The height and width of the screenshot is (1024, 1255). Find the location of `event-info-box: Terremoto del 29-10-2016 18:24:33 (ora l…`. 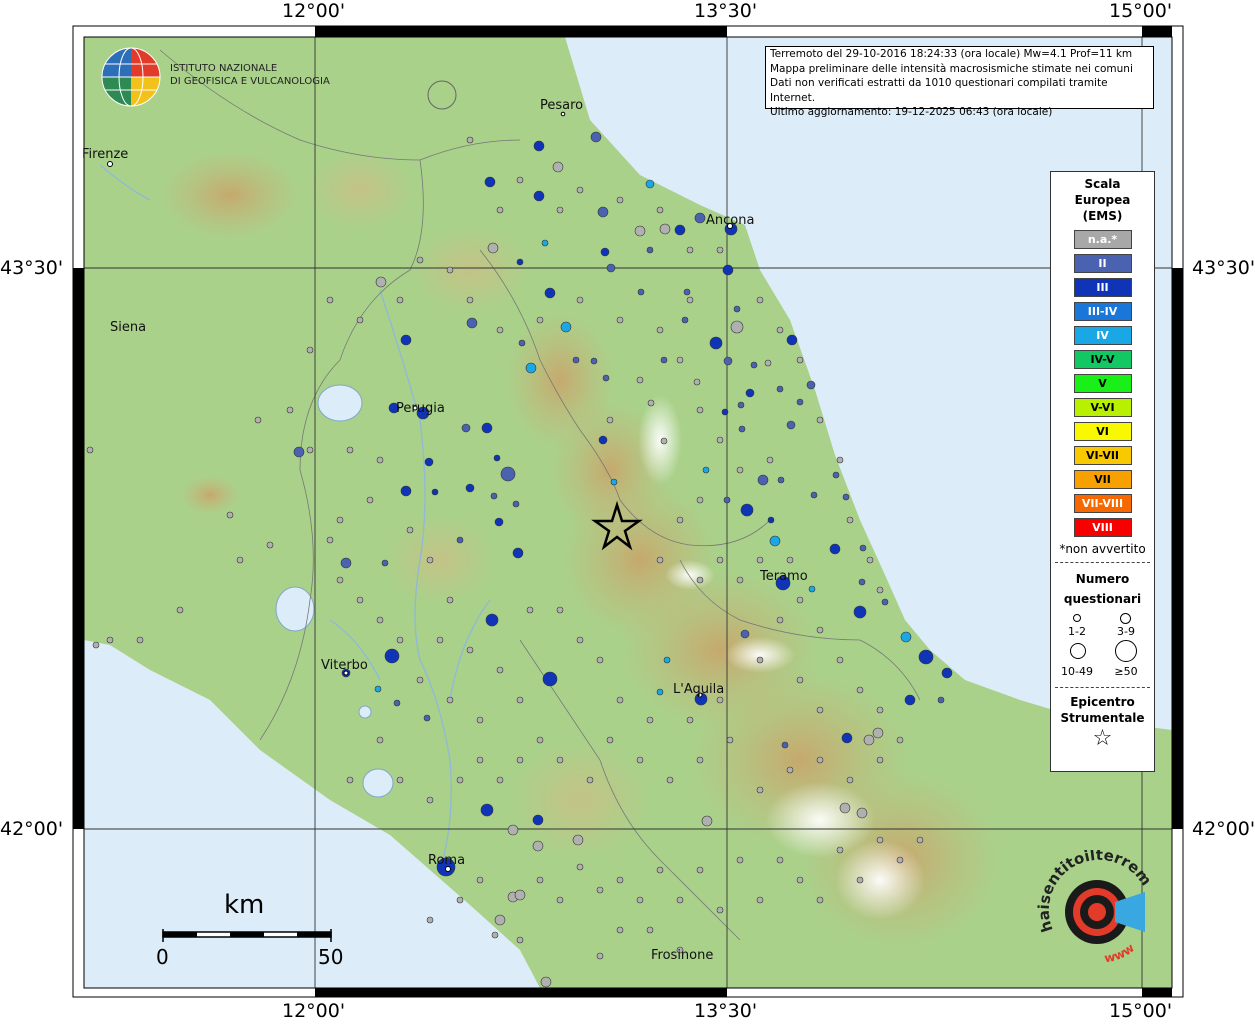

event-info-box: Terremoto del 29-10-2016 18:24:33 (ora l… is located at coordinates (959, 82).